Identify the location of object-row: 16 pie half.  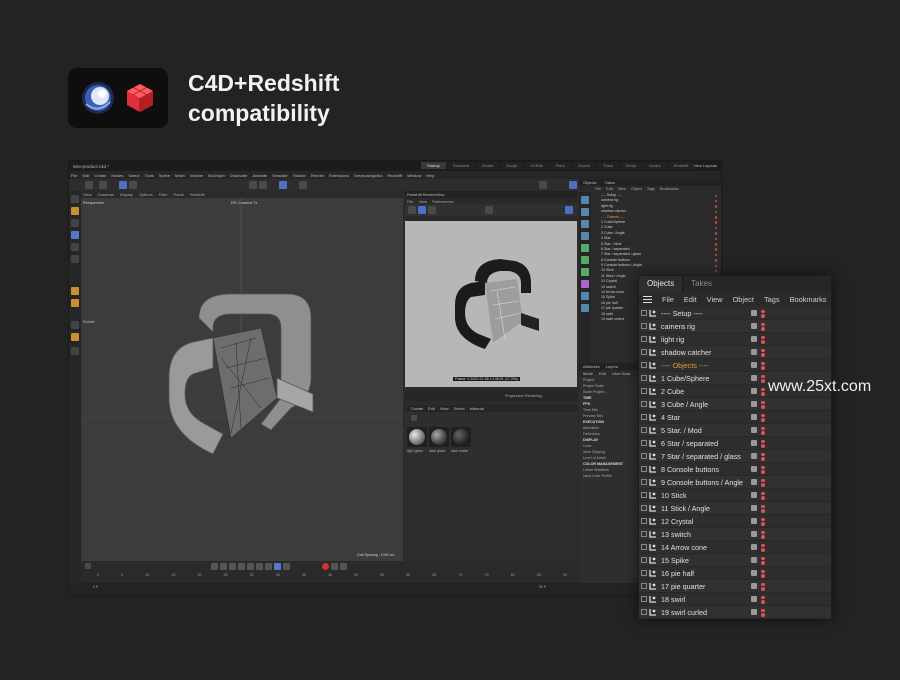
(735, 573).